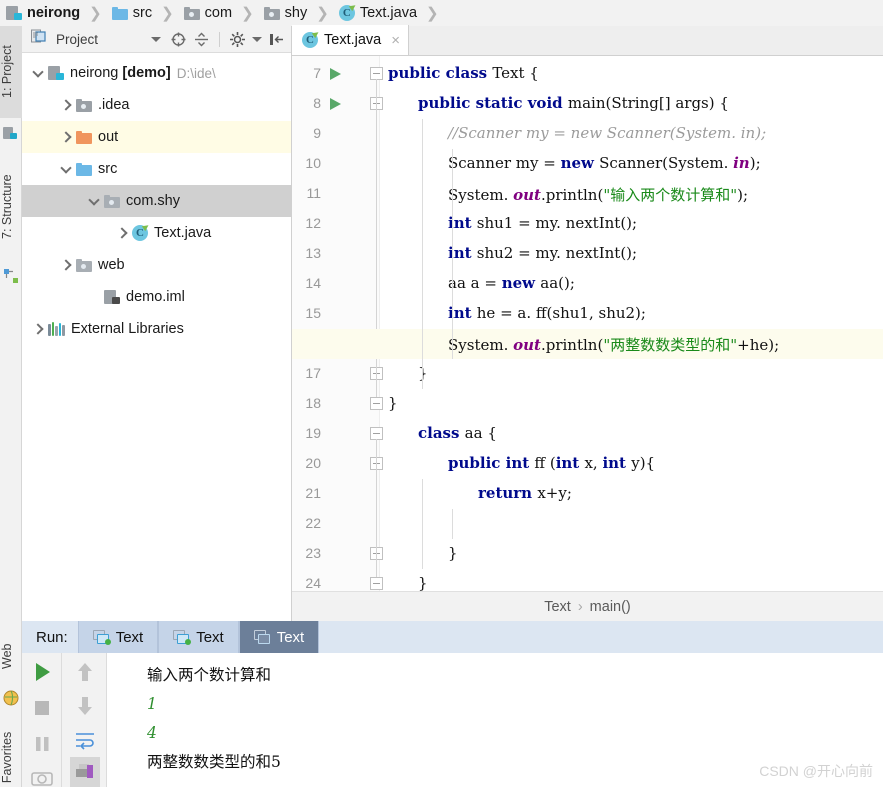  I want to click on up-arrow-button, so click(85, 672).